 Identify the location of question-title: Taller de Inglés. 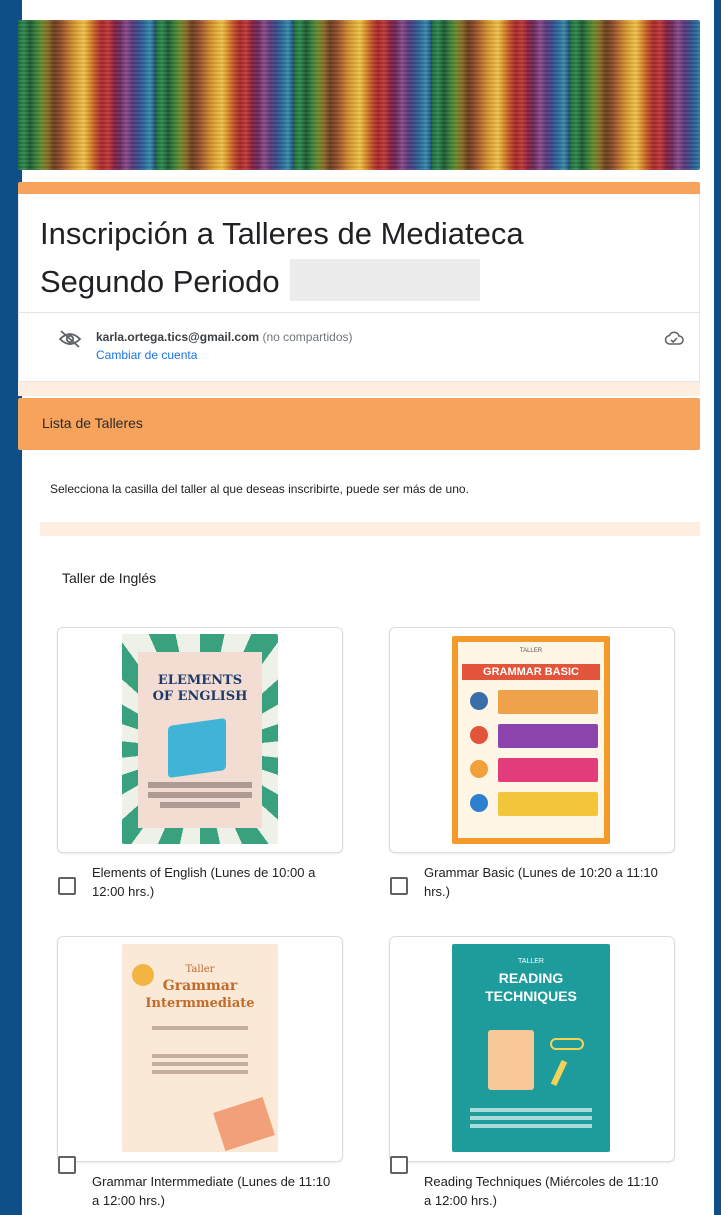
(109, 578).